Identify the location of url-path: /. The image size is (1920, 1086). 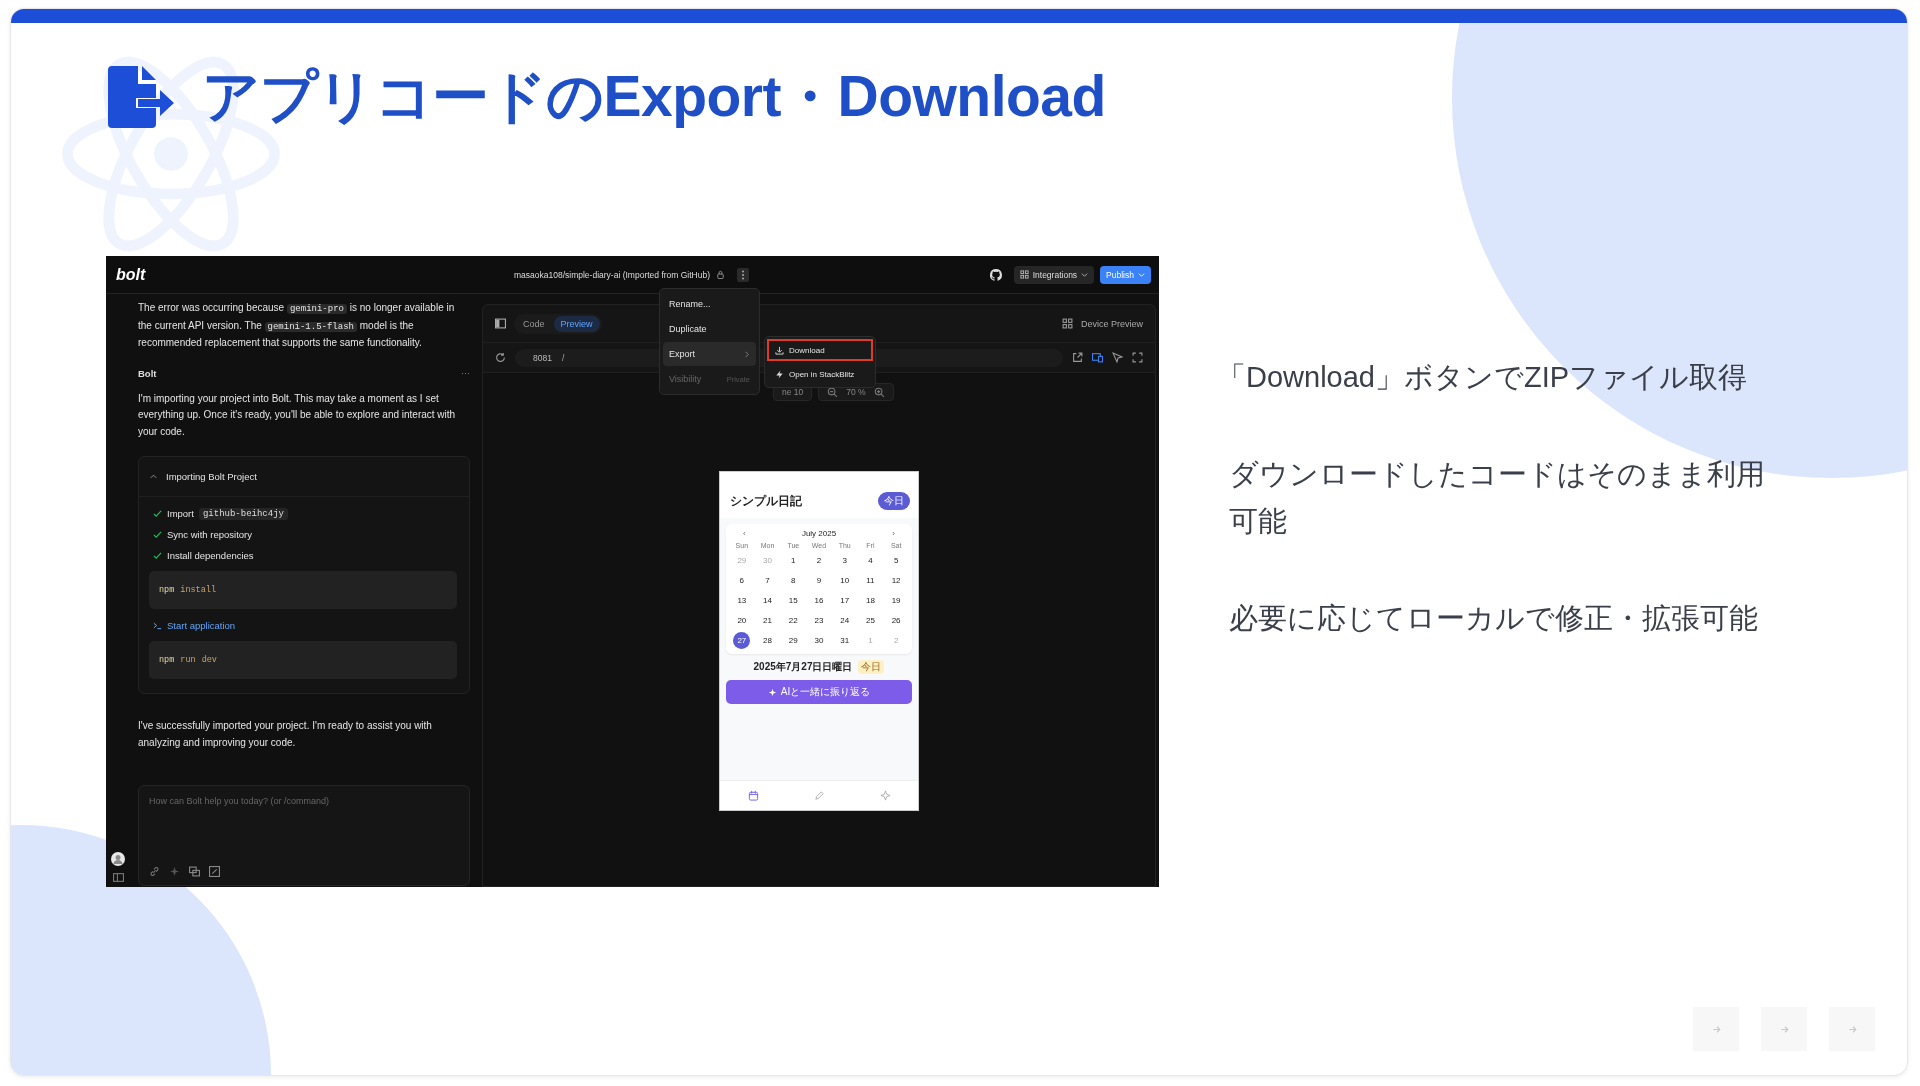
(563, 357).